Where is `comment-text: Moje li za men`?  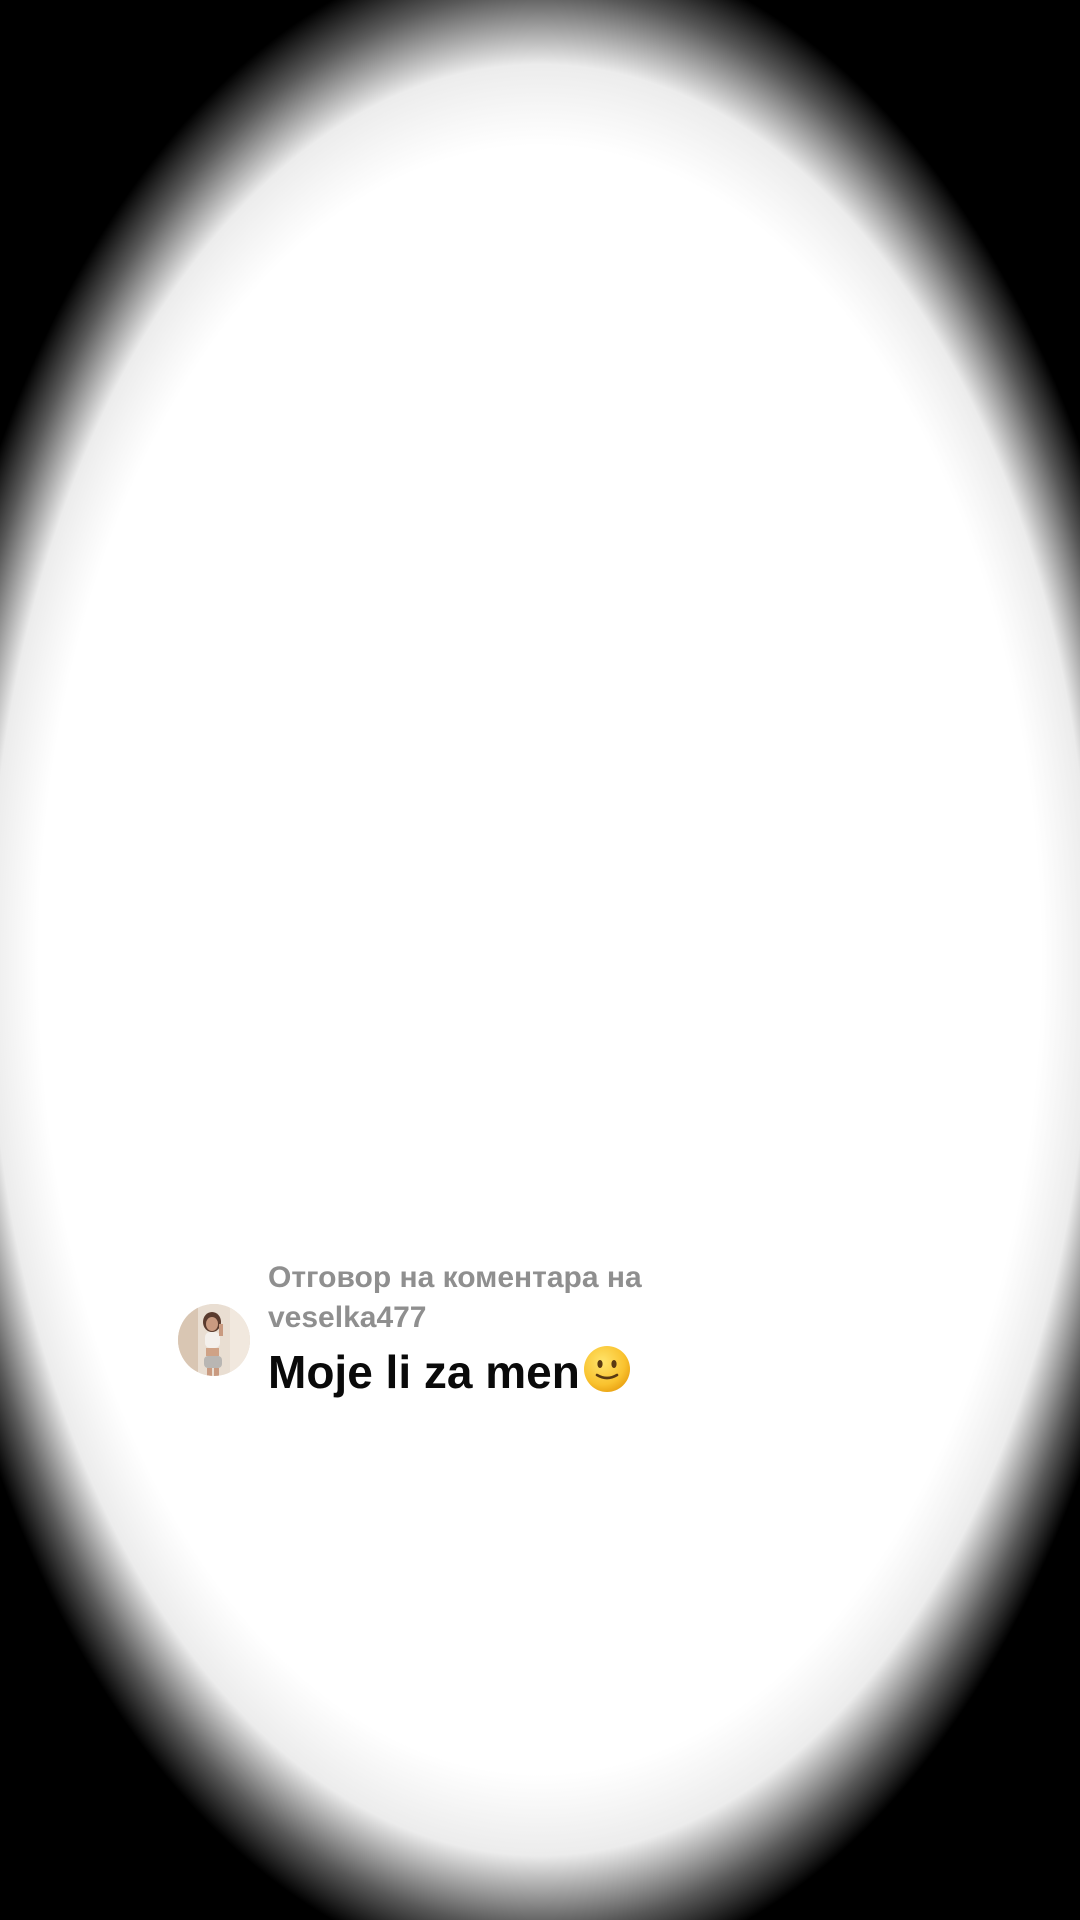
comment-text: Moje li za men is located at coordinates (450, 1372).